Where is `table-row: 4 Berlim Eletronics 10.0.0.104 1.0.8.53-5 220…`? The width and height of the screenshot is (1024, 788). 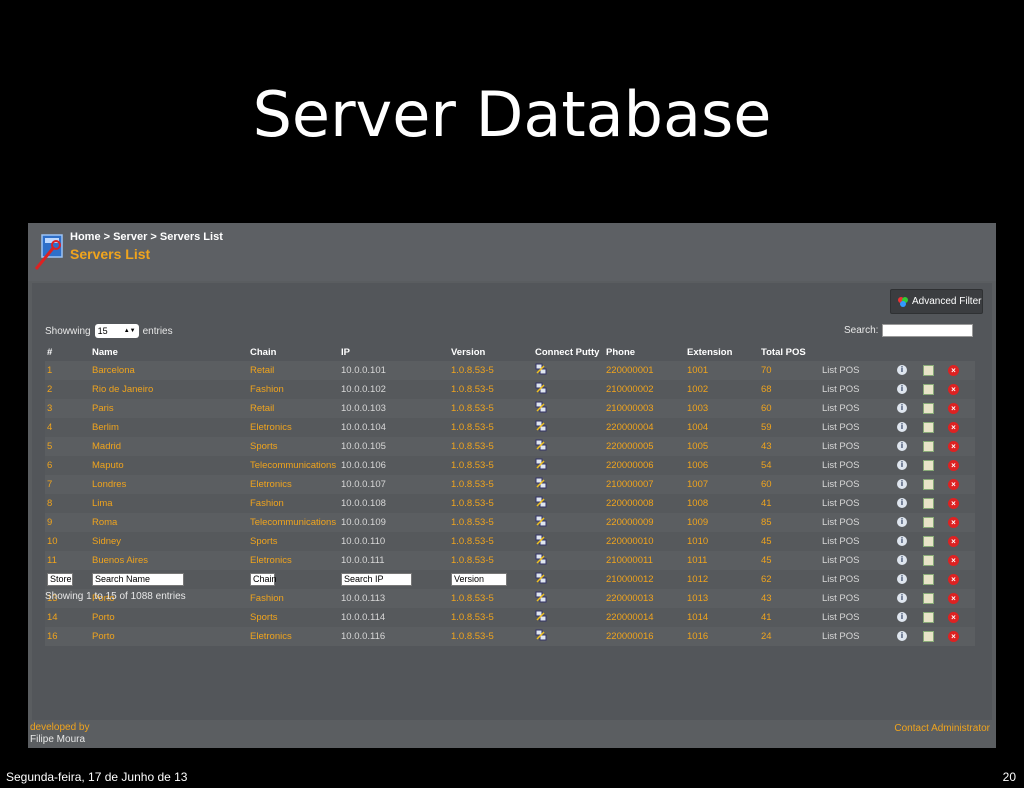
table-row: 4 Berlim Eletronics 10.0.0.104 1.0.8.53-5 220… is located at coordinates (510, 427).